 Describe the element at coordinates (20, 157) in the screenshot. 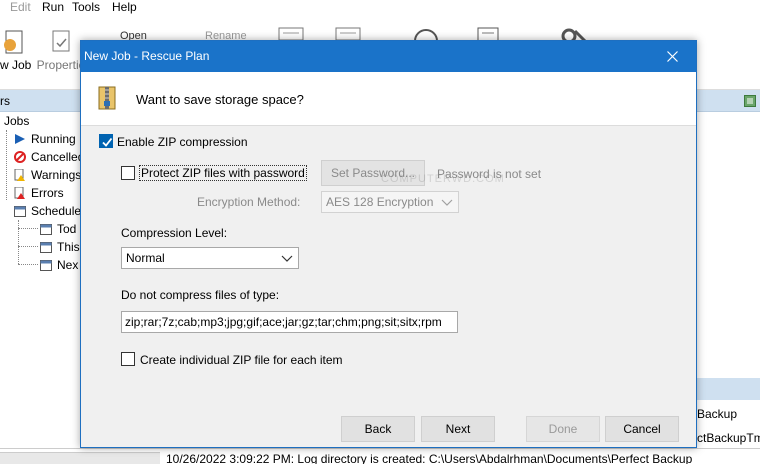

I see `cancel-icon` at that location.